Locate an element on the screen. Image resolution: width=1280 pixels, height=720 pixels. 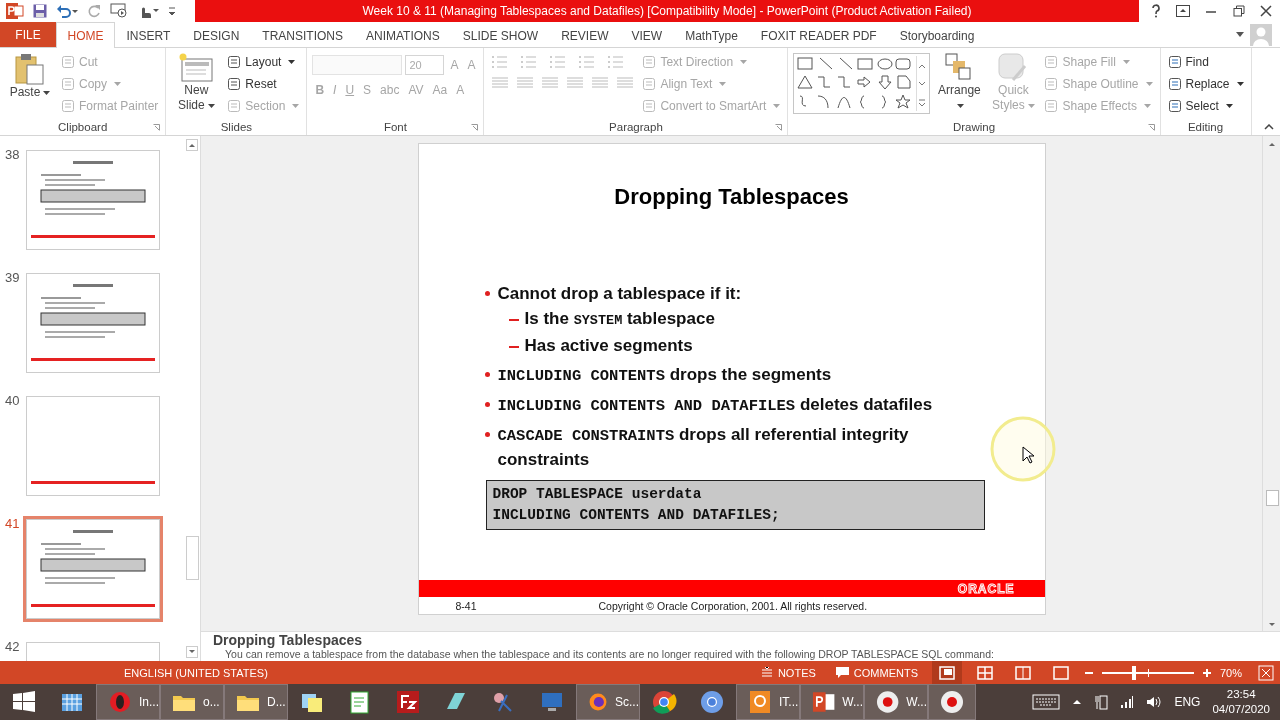
ribbon-tab: INSERT is located at coordinates (148, 35).